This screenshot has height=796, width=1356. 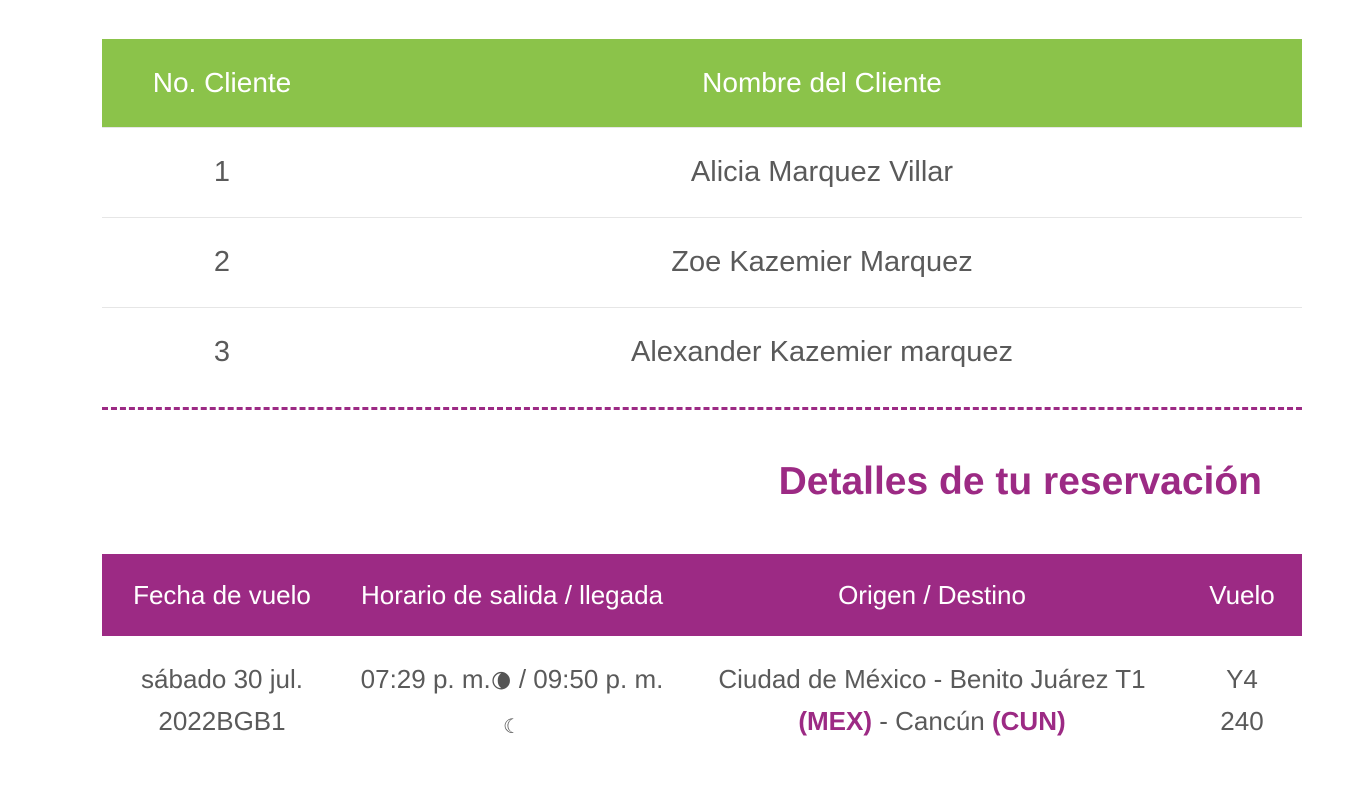 What do you see at coordinates (222, 82) in the screenshot?
I see `header-client-number: No. Cliente` at bounding box center [222, 82].